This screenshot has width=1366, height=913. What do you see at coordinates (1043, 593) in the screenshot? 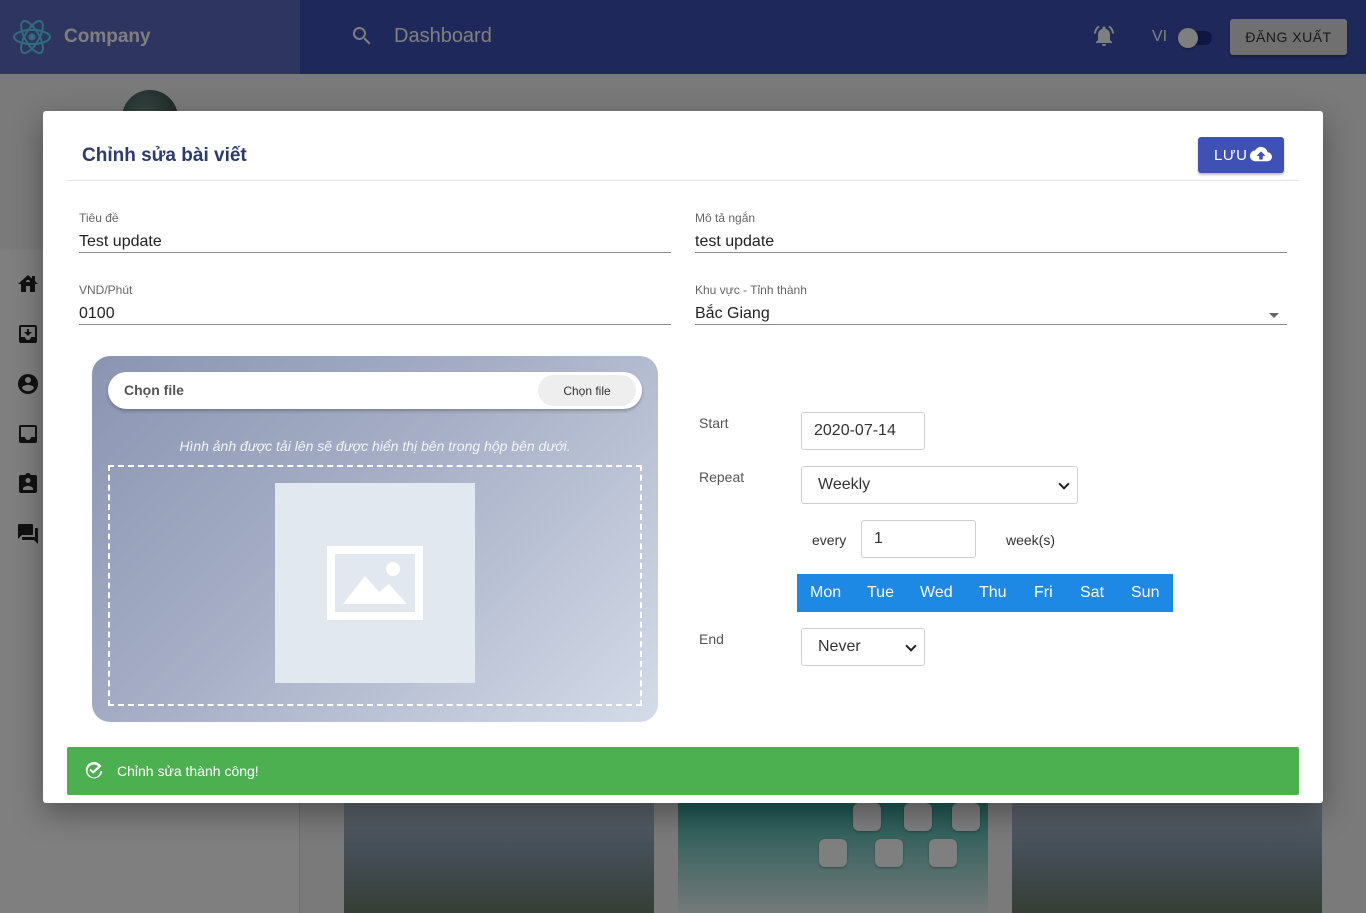
I see `day-fri: Fri` at bounding box center [1043, 593].